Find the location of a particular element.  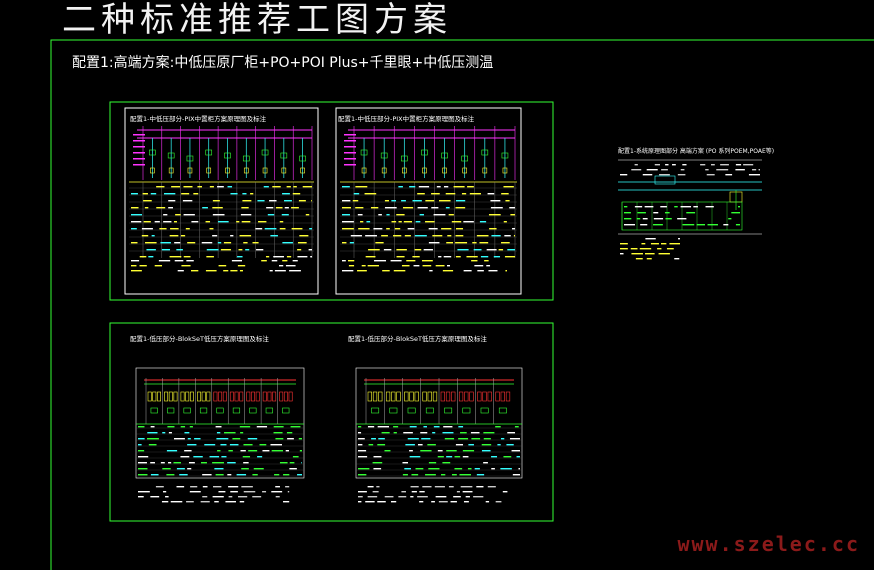

sheet-mv-right is located at coordinates (428, 201).